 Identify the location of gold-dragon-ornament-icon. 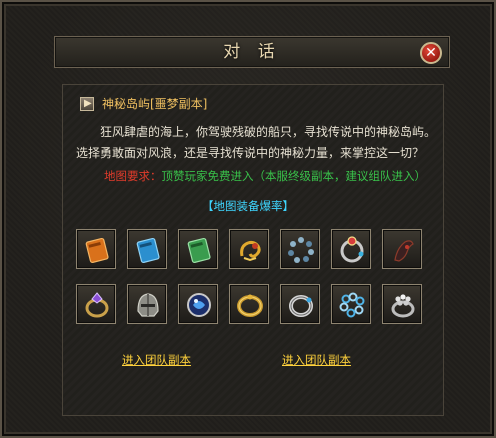
(250, 251).